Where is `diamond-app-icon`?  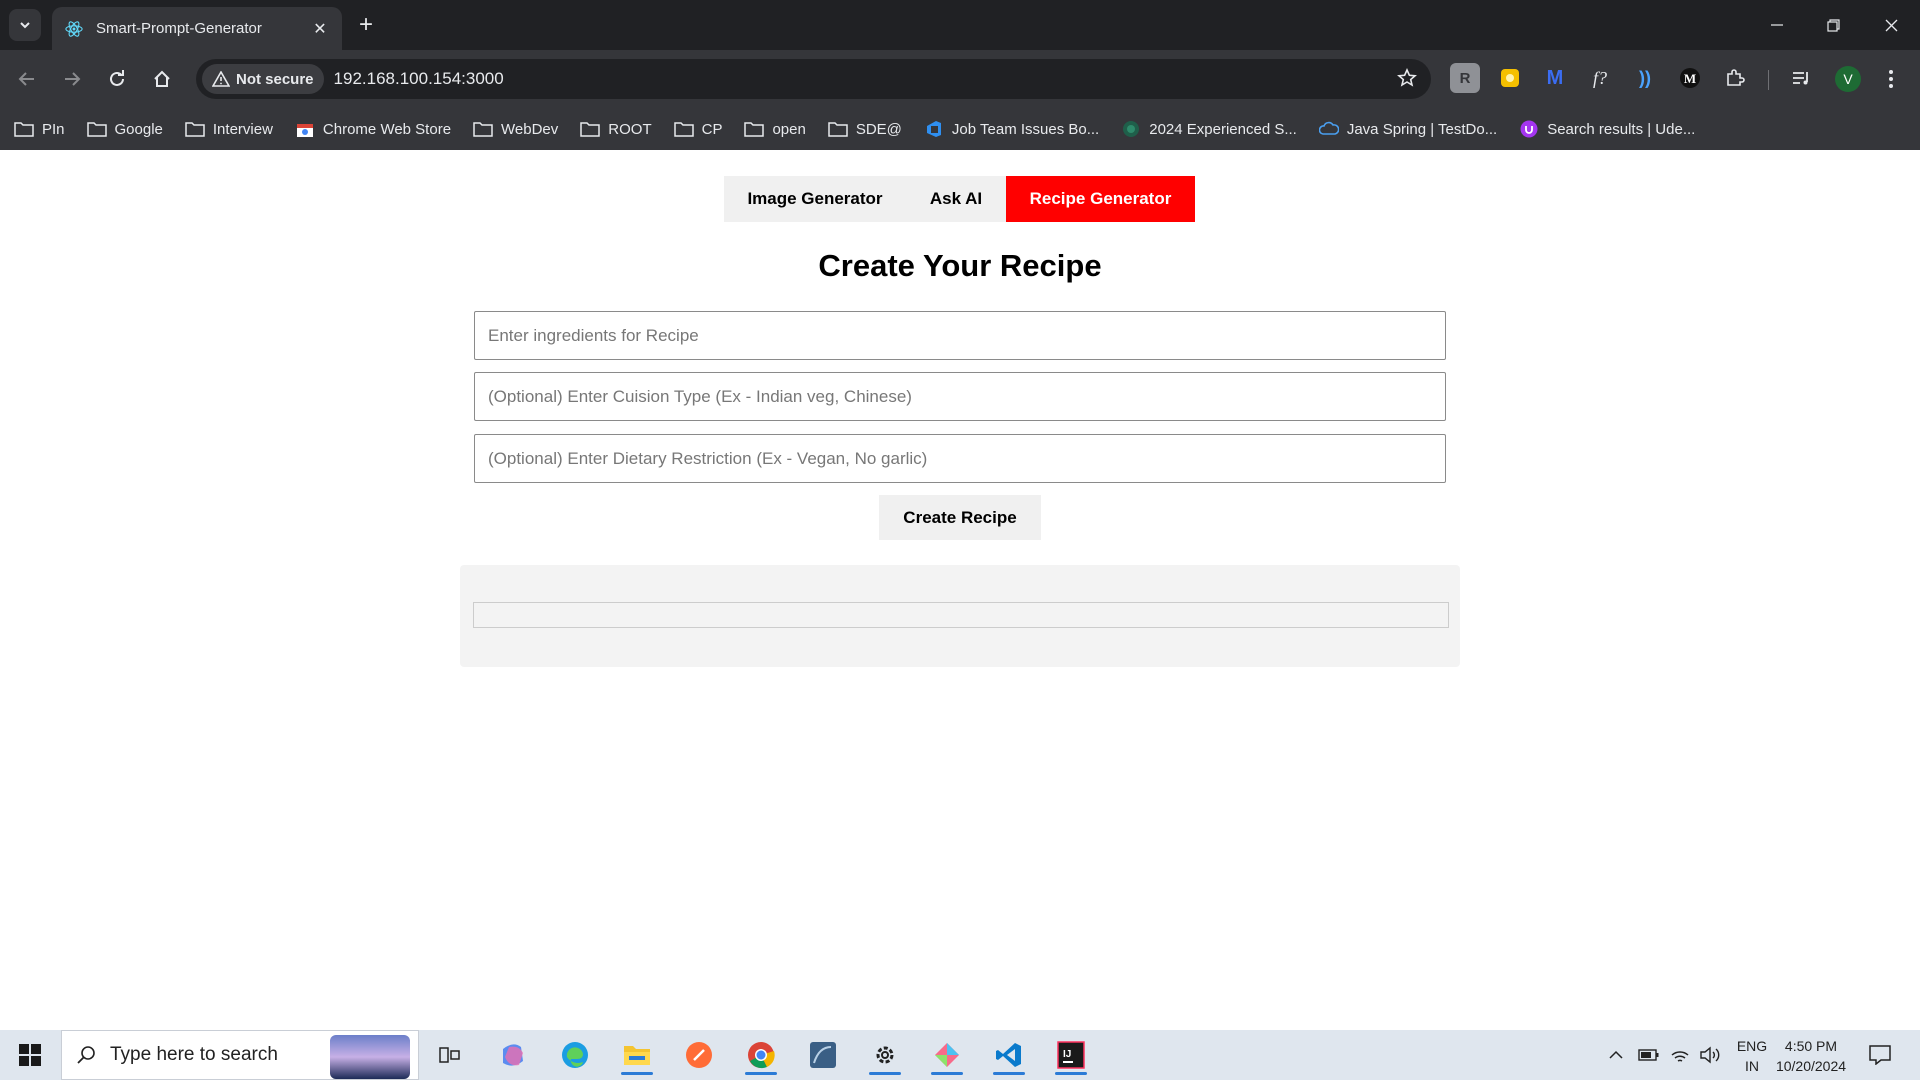
diamond-app-icon is located at coordinates (947, 1055).